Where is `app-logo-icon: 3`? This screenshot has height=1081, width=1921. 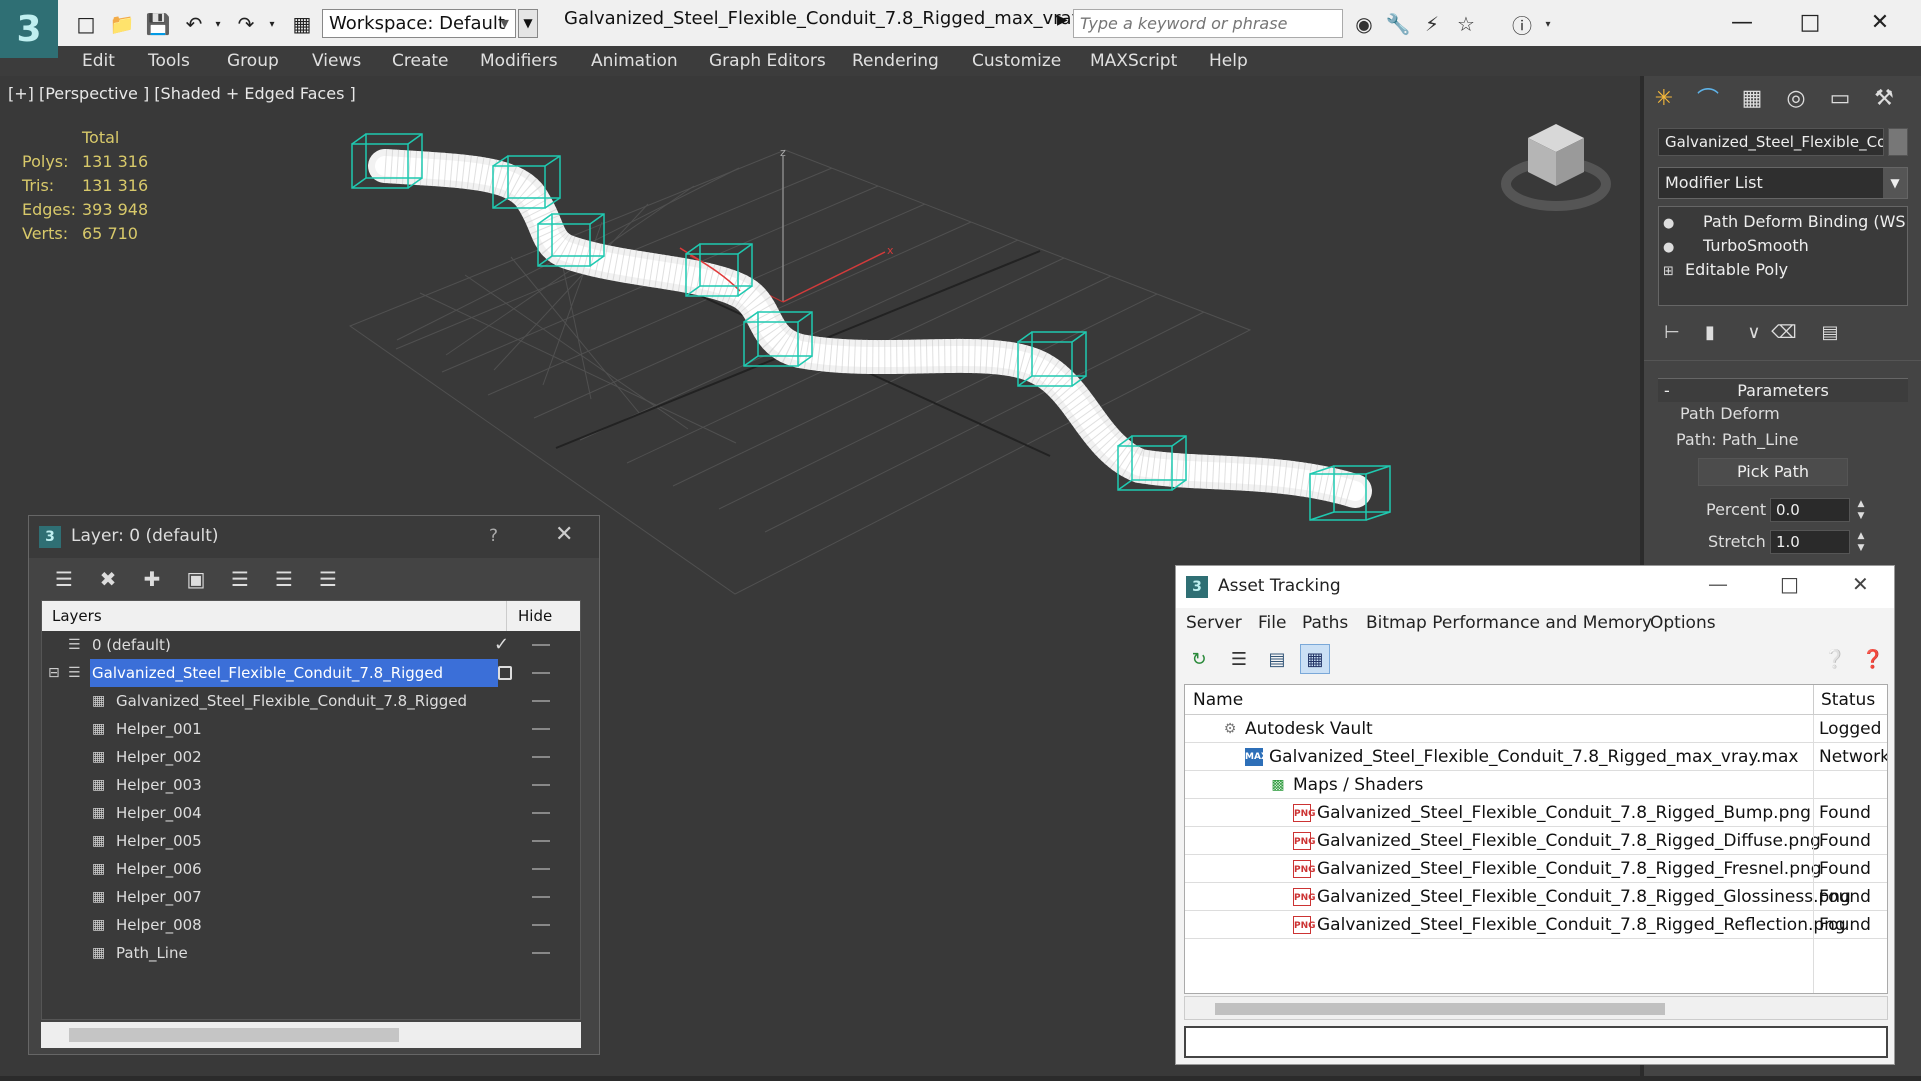 app-logo-icon: 3 is located at coordinates (29, 29).